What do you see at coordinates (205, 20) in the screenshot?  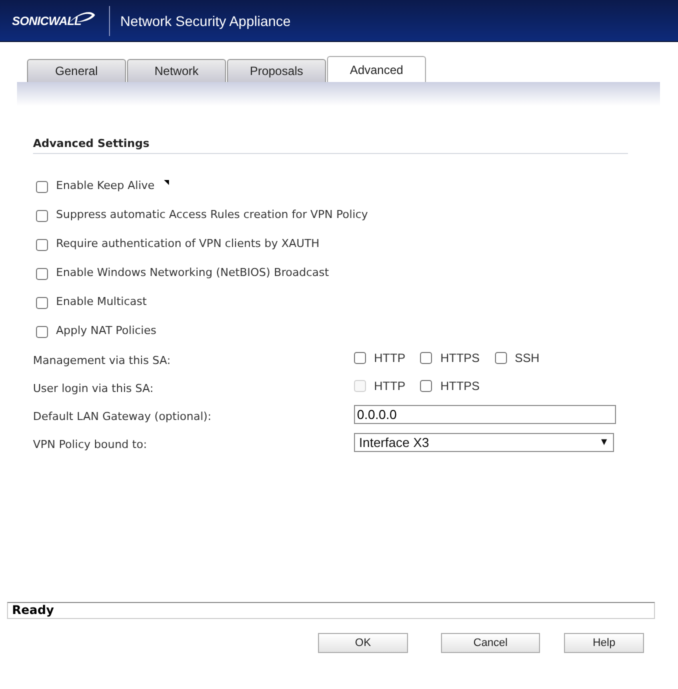 I see `app-title: Network Security Appliance` at bounding box center [205, 20].